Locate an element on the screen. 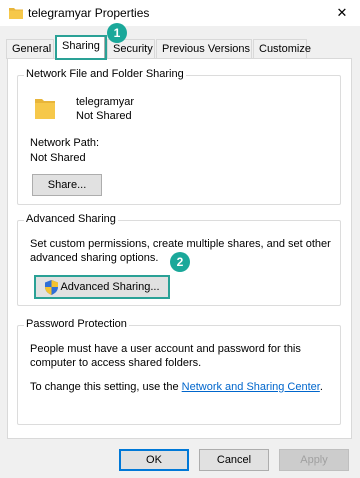 Image resolution: width=360 pixels, height=478 pixels. step-2-badge: 2 is located at coordinates (180, 262).